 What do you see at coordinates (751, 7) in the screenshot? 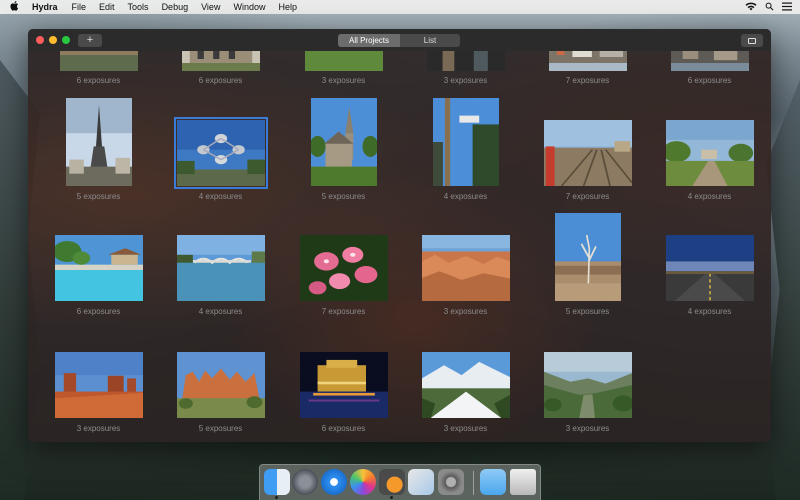
I see `wifi-icon` at bounding box center [751, 7].